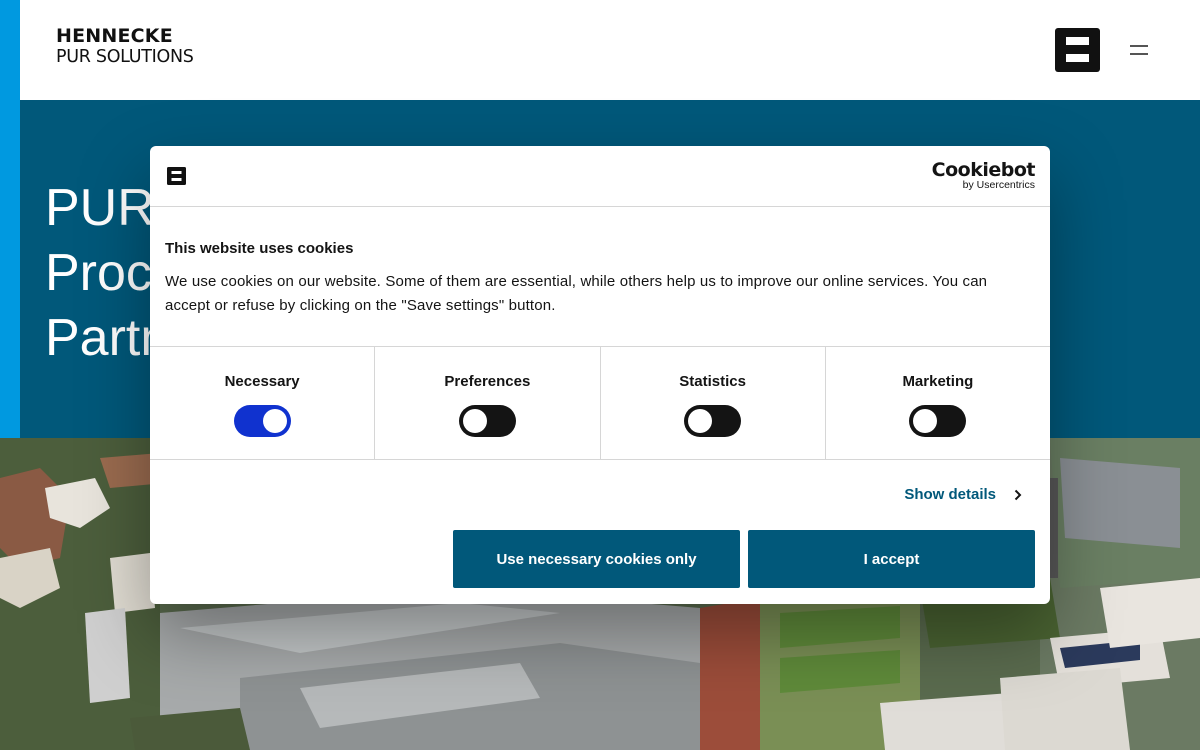 This screenshot has height=750, width=1200. What do you see at coordinates (262, 381) in the screenshot?
I see `toggle-label-necessary: Necessary` at bounding box center [262, 381].